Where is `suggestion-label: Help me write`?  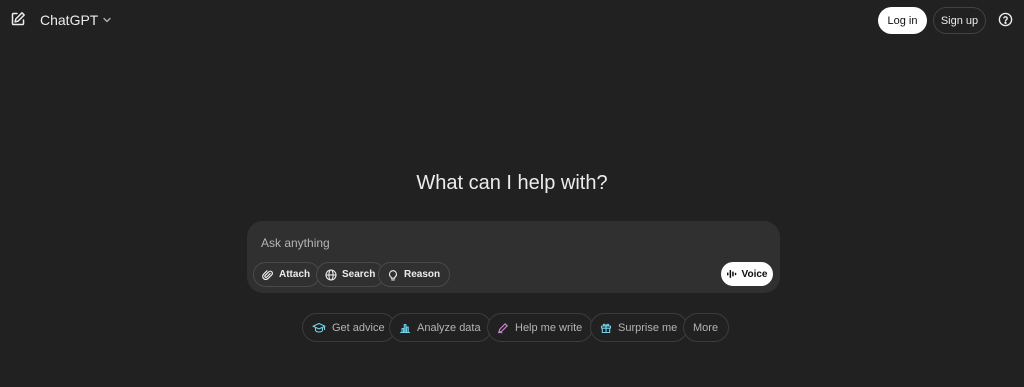
suggestion-label: Help me write is located at coordinates (549, 327).